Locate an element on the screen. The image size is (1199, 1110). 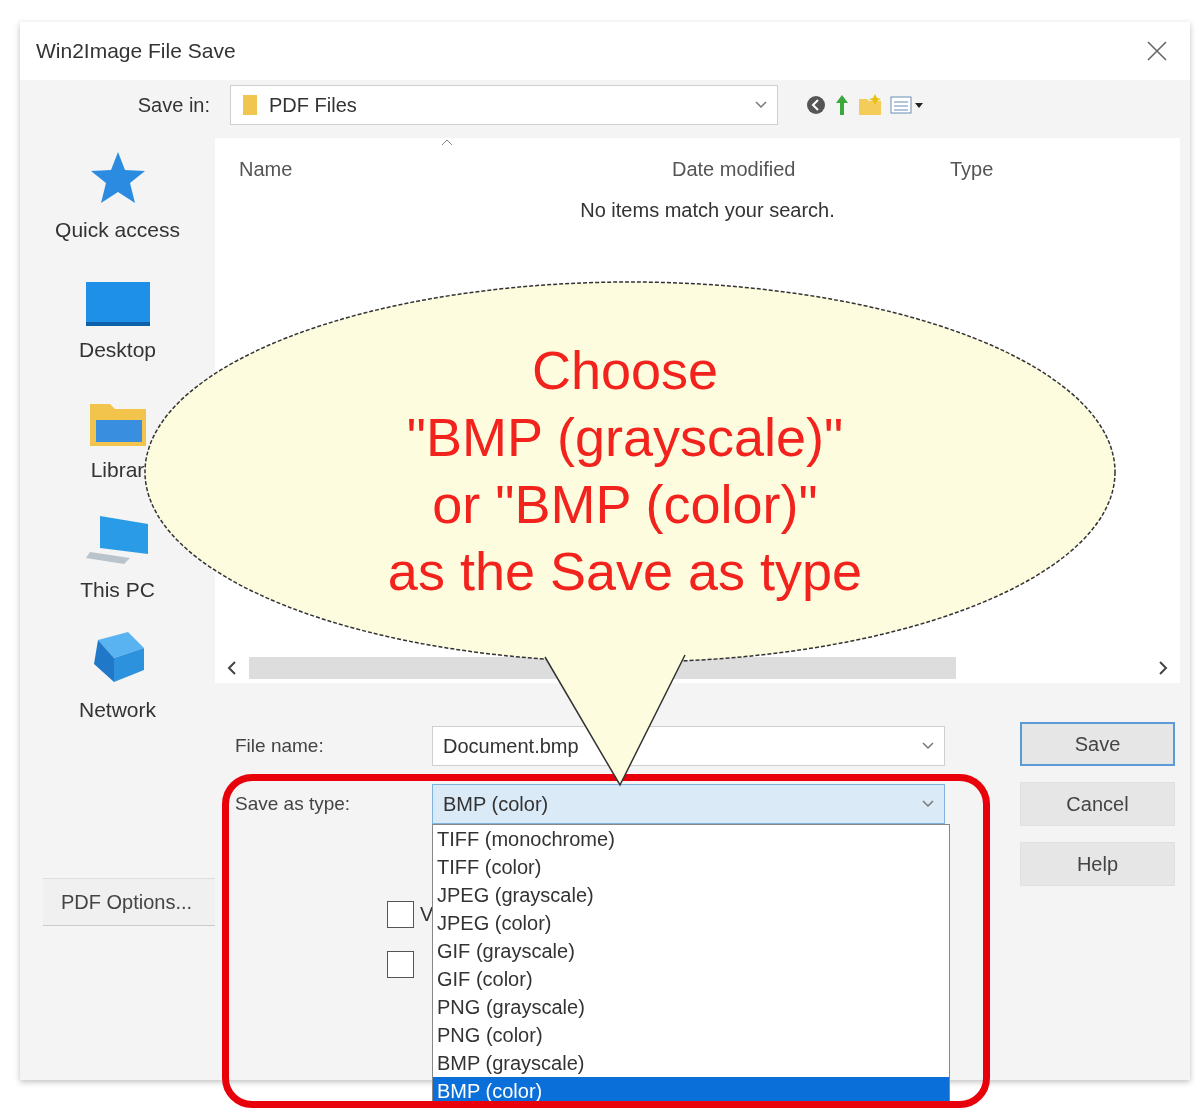
column-header: Type is located at coordinates (1065, 169).